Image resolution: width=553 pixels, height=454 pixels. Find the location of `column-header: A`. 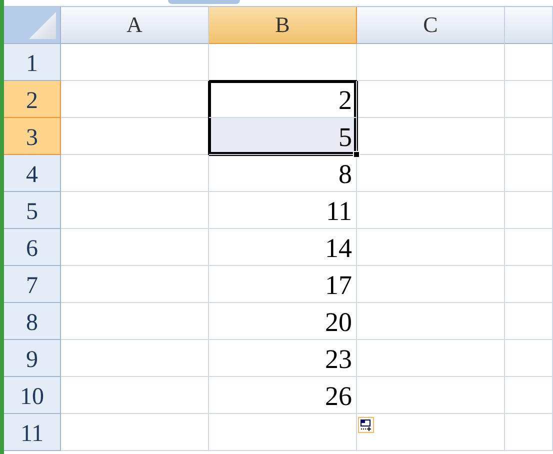

column-header: A is located at coordinates (135, 25).